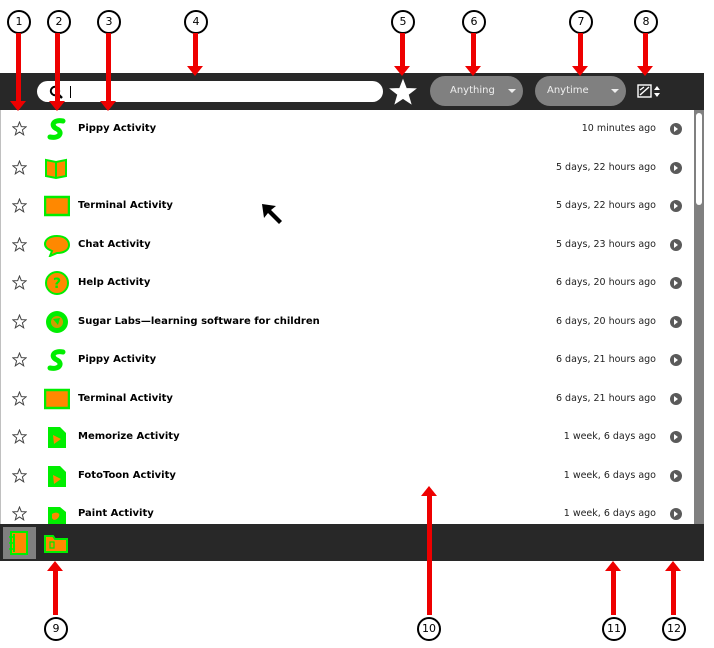  What do you see at coordinates (59, 22) in the screenshot?
I see `callout-2: 2` at bounding box center [59, 22].